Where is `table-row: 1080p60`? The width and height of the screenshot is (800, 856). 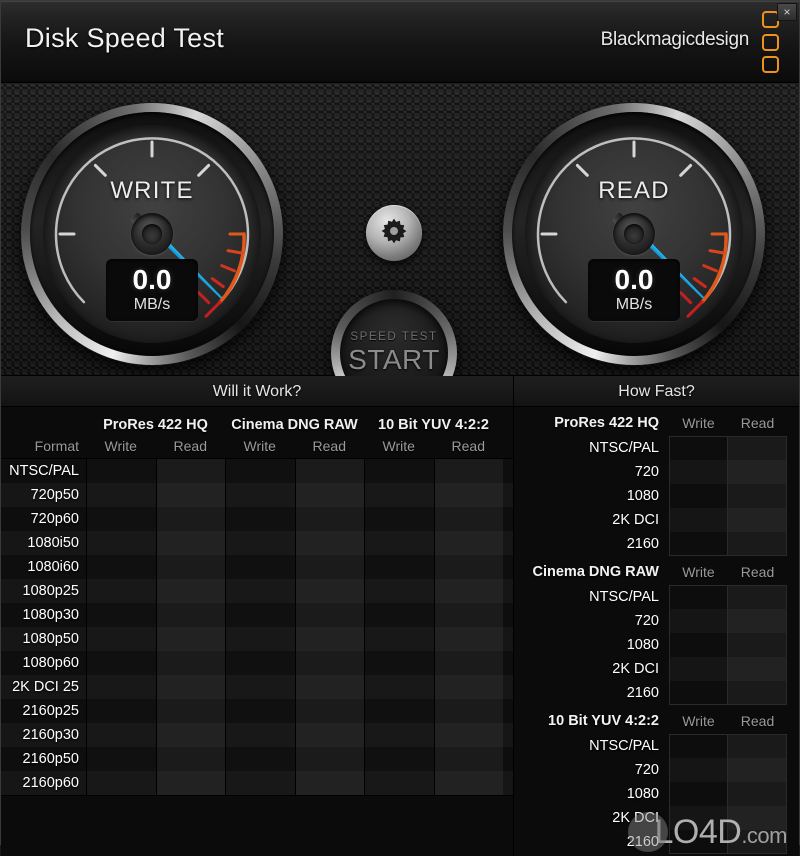
table-row: 1080p60 is located at coordinates (257, 663).